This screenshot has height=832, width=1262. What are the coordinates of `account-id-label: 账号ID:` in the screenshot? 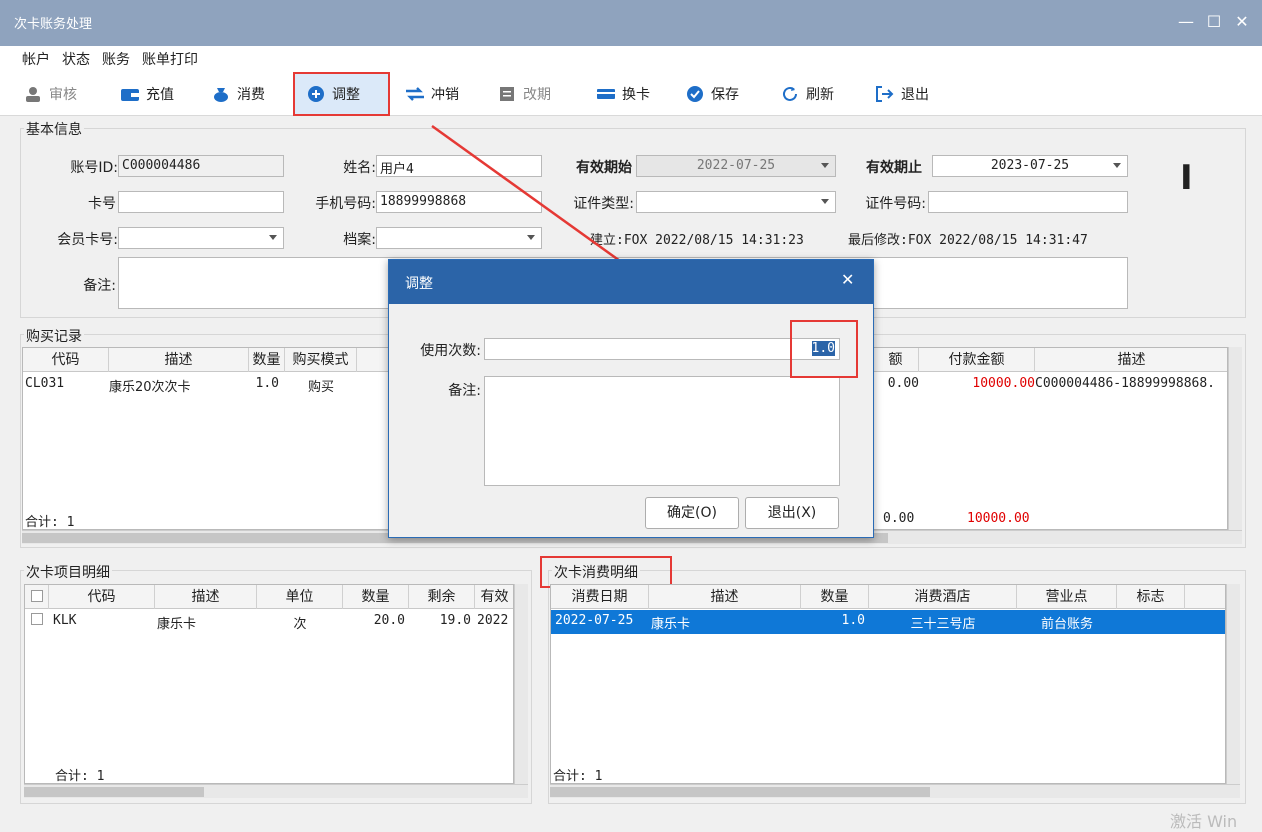 It's located at (94, 168).